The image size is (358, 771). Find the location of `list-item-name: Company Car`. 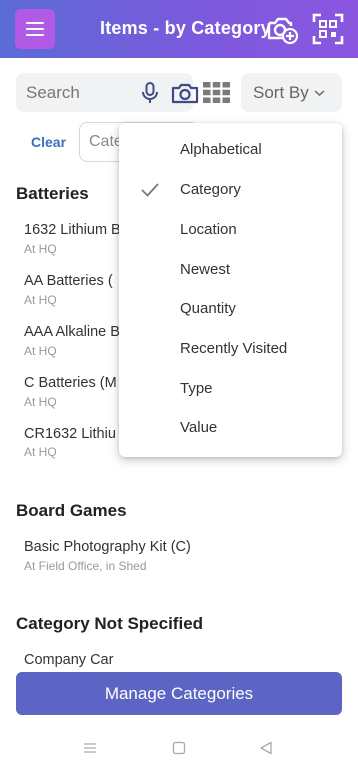

list-item-name: Company Car is located at coordinates (68, 660).